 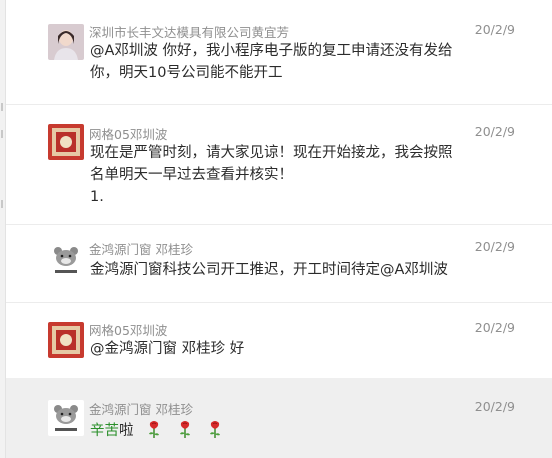 I want to click on message-line: @A邓圳波 你好，我小程序电子版的复工申请还没有发给, so click(x=271, y=51).